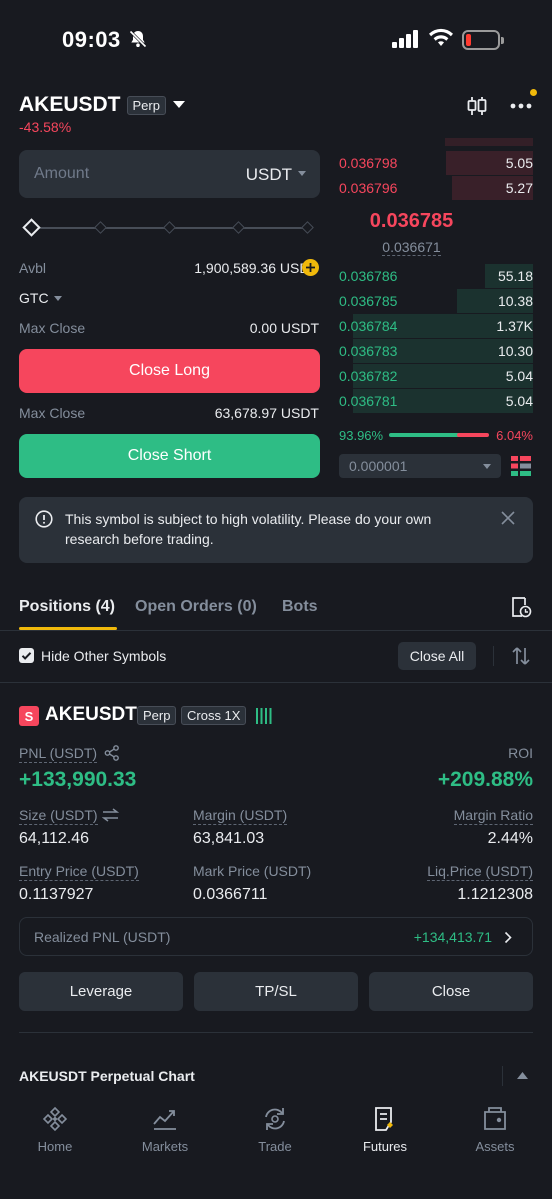 Image resolution: width=552 pixels, height=1199 pixels. Describe the element at coordinates (436, 301) in the screenshot. I see `bid-row: 0.036785 10.38` at that location.